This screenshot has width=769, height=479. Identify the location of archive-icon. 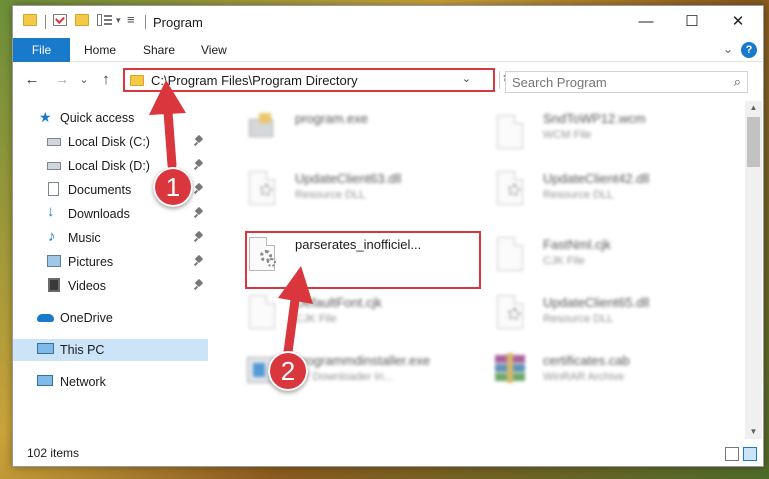
(510, 371).